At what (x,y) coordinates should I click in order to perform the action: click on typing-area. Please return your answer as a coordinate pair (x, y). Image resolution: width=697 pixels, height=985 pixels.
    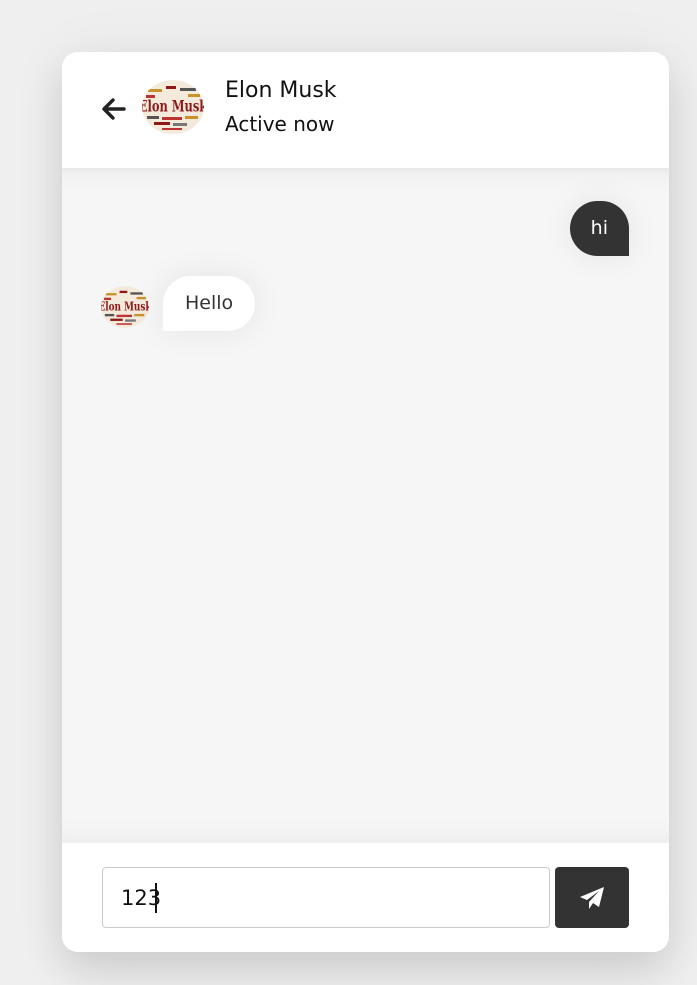
    Looking at the image, I should click on (365, 897).